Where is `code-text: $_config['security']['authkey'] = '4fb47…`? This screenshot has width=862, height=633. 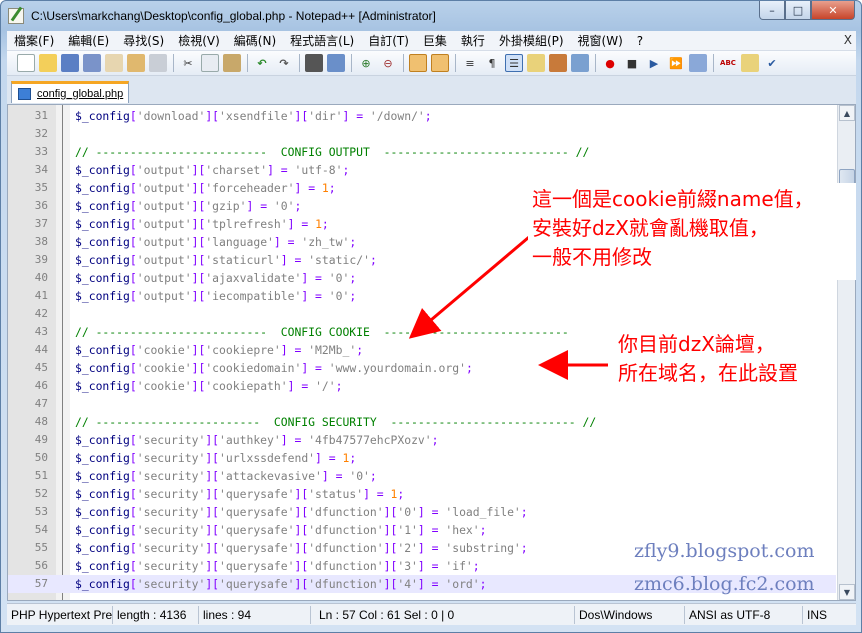
code-text: $_config['security']['authkey'] = '4fb47… is located at coordinates (257, 440).